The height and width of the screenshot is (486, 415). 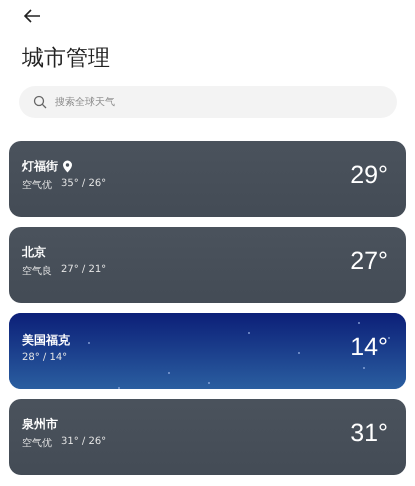 What do you see at coordinates (40, 424) in the screenshot?
I see `city-name: 泉州市` at bounding box center [40, 424].